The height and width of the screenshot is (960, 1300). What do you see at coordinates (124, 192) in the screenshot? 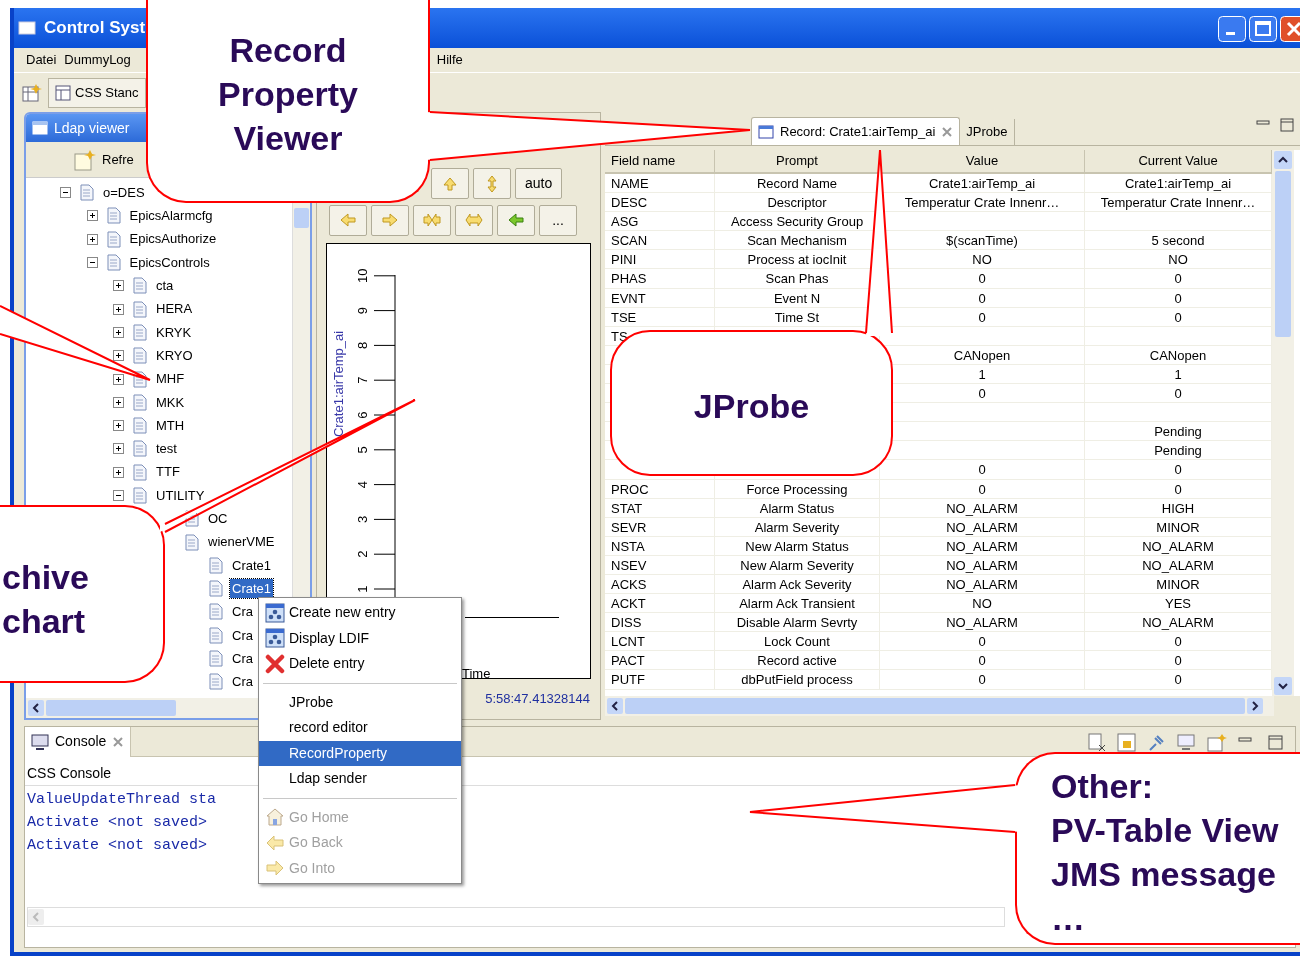
I see `tree-item: o=DES` at bounding box center [124, 192].